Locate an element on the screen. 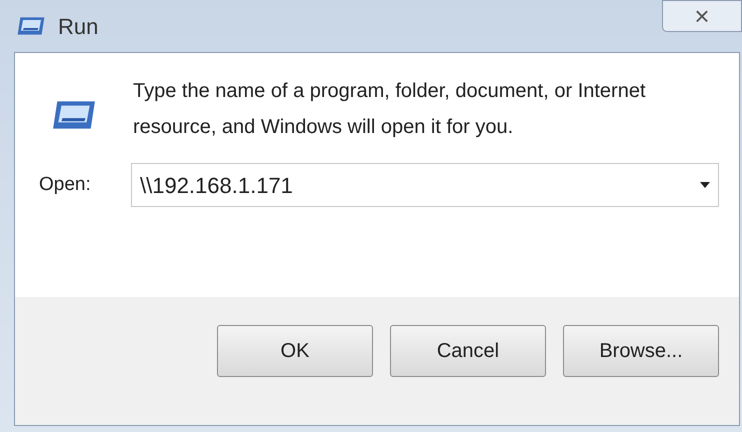 The height and width of the screenshot is (432, 742). close-button: × is located at coordinates (702, 16).